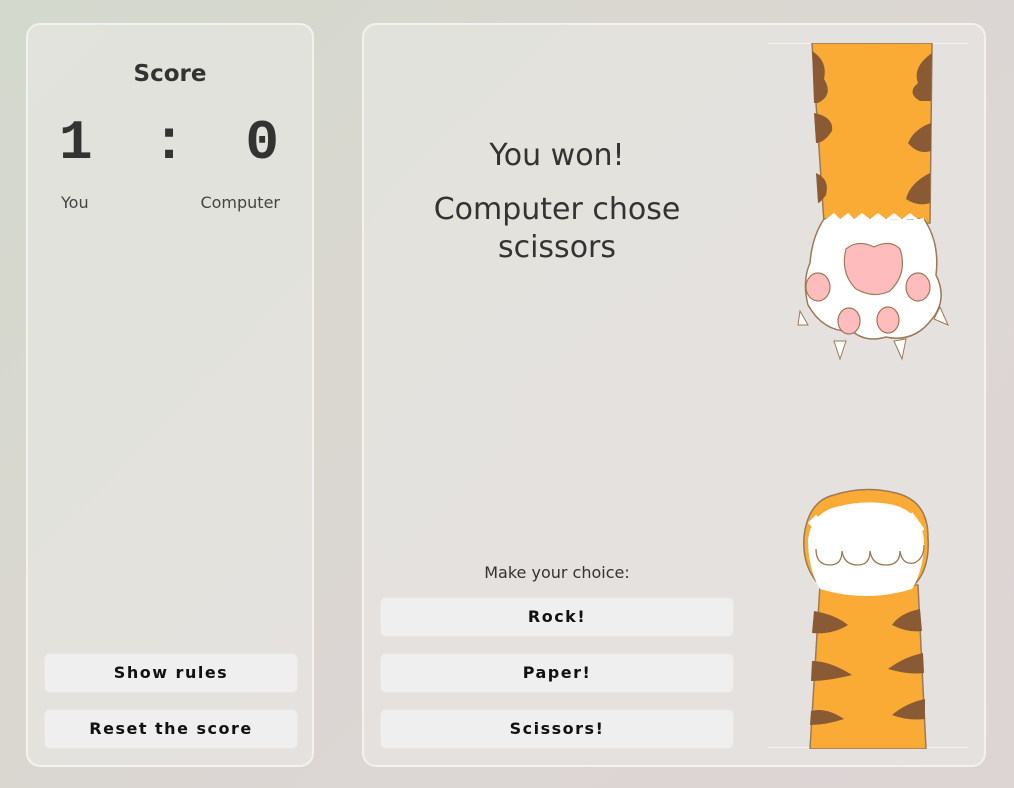 Image resolution: width=1014 pixels, height=788 pixels. What do you see at coordinates (170, 74) in the screenshot?
I see `score-title: Score` at bounding box center [170, 74].